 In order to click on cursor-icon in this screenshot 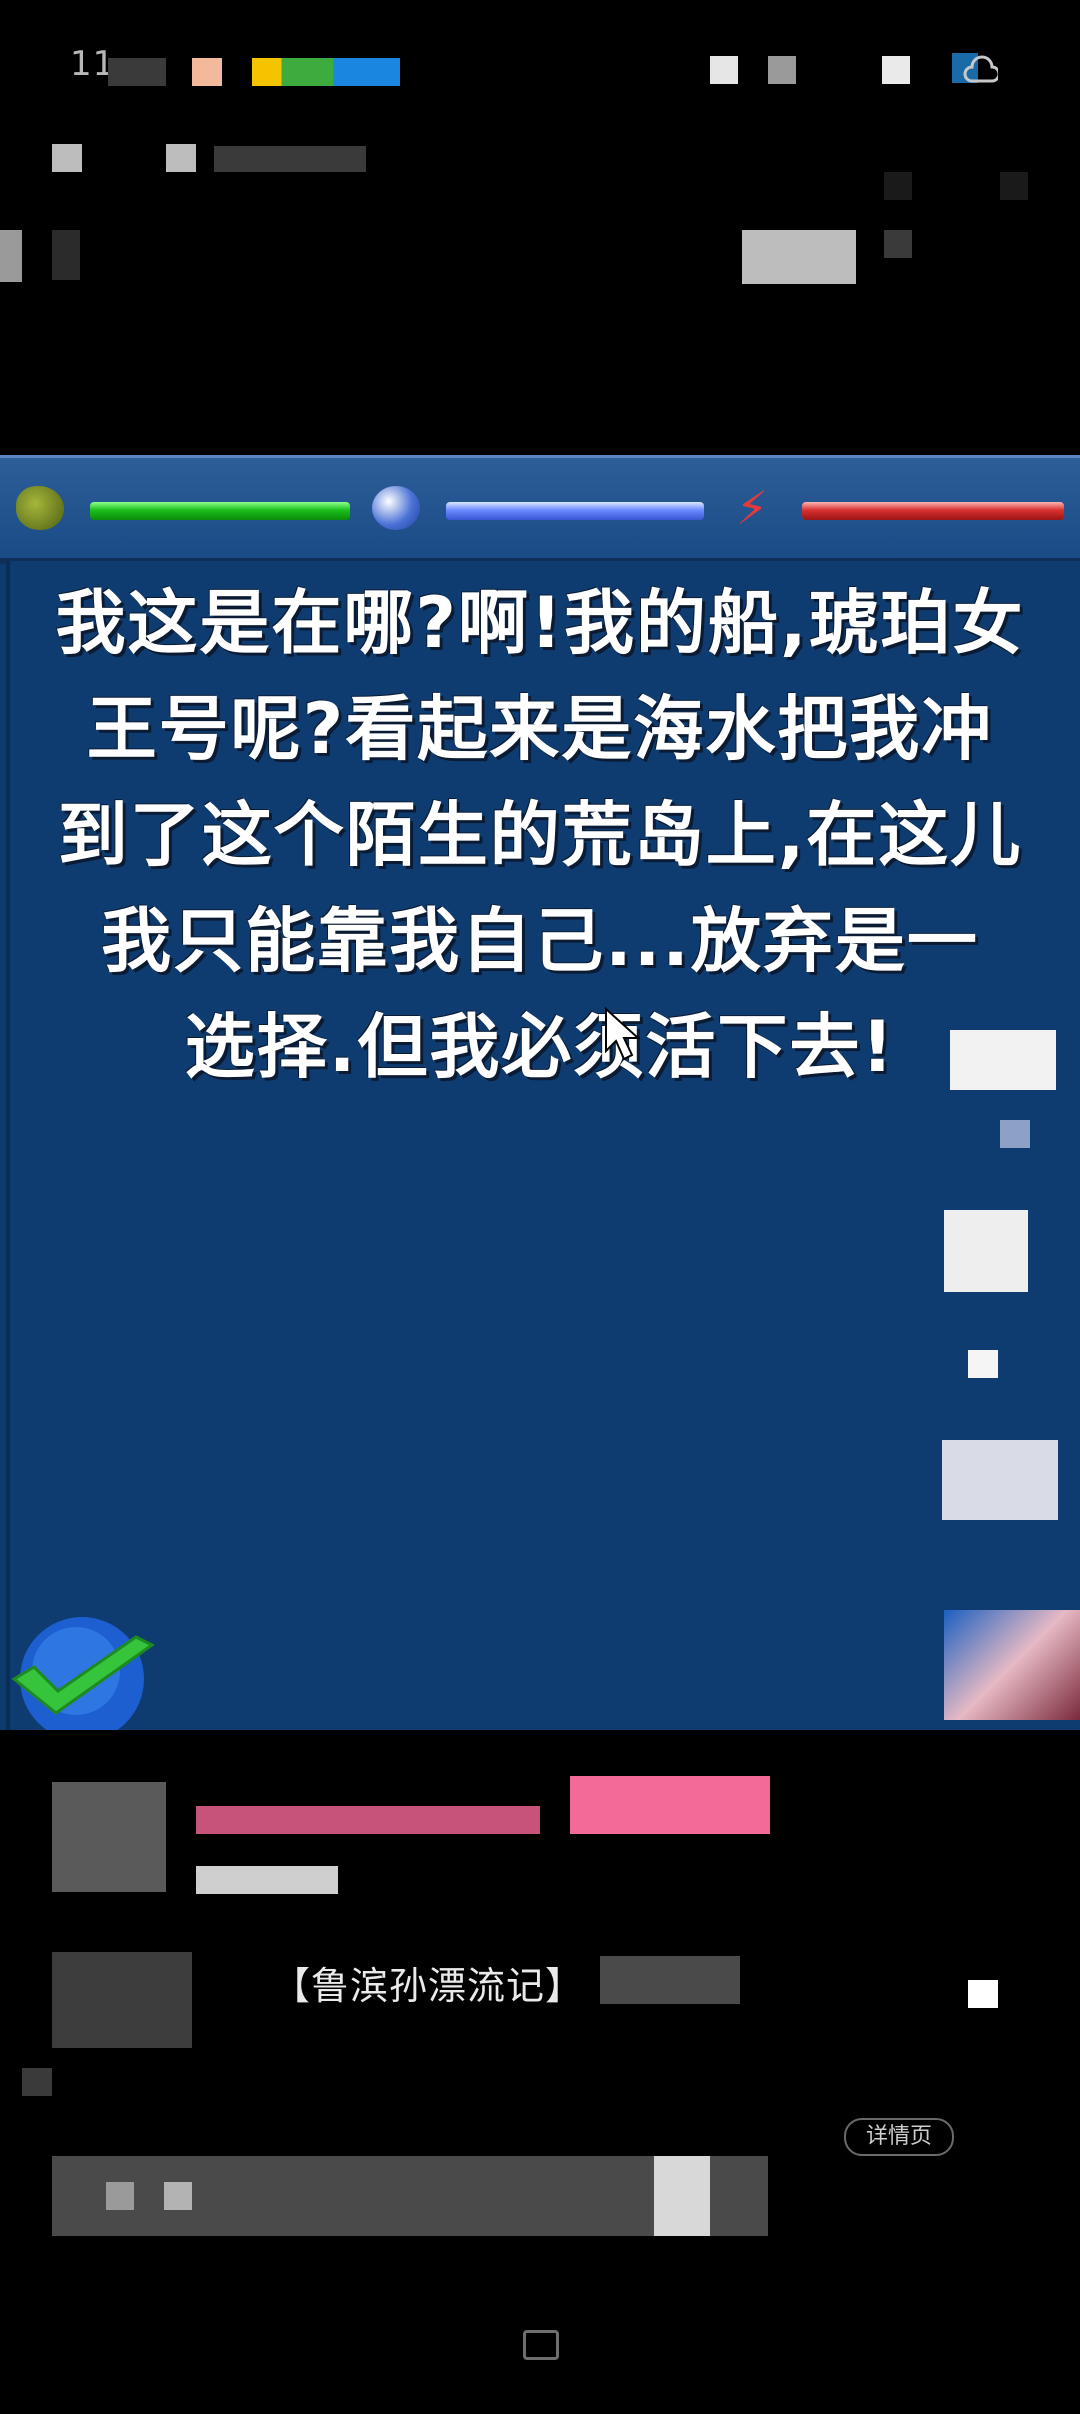, I will do `click(623, 1034)`.